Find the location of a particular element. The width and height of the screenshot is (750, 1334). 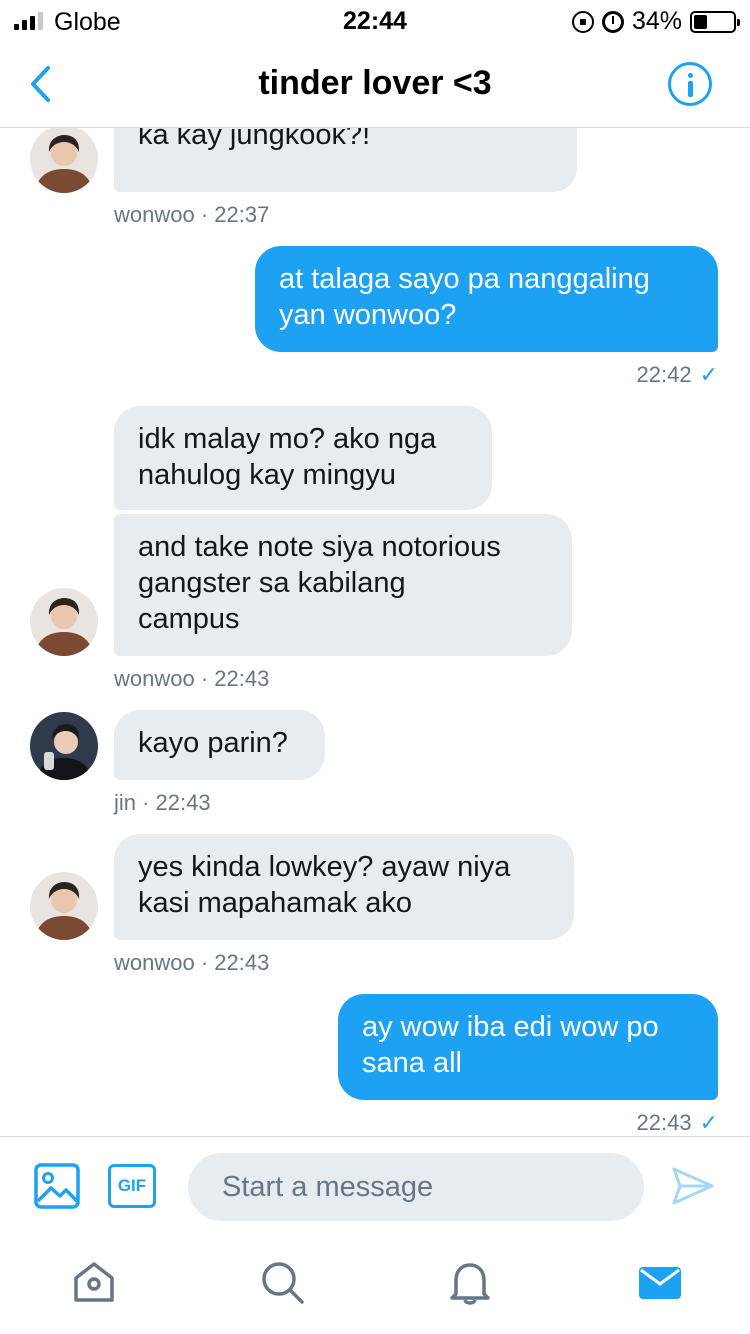

message-bubble: idk malay mo? ako nga nahulog kay mingyu is located at coordinates (303, 458).